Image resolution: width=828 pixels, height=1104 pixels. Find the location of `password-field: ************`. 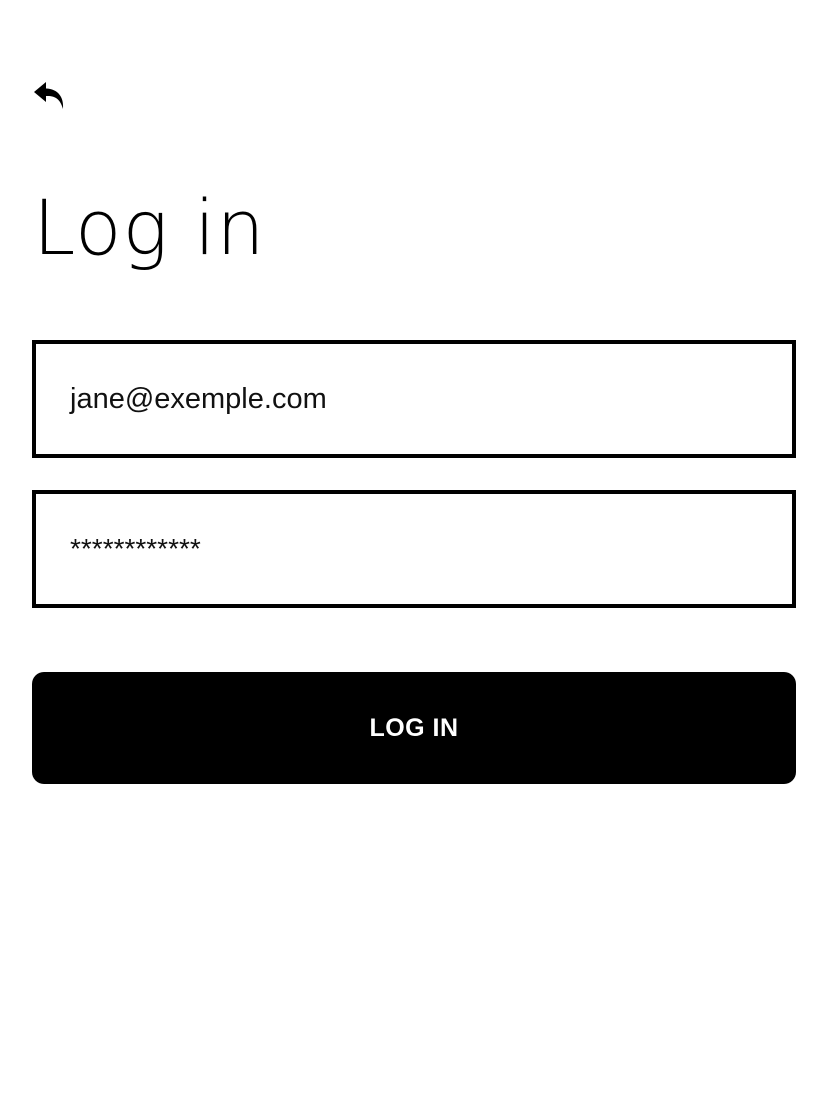

password-field: ************ is located at coordinates (414, 549).